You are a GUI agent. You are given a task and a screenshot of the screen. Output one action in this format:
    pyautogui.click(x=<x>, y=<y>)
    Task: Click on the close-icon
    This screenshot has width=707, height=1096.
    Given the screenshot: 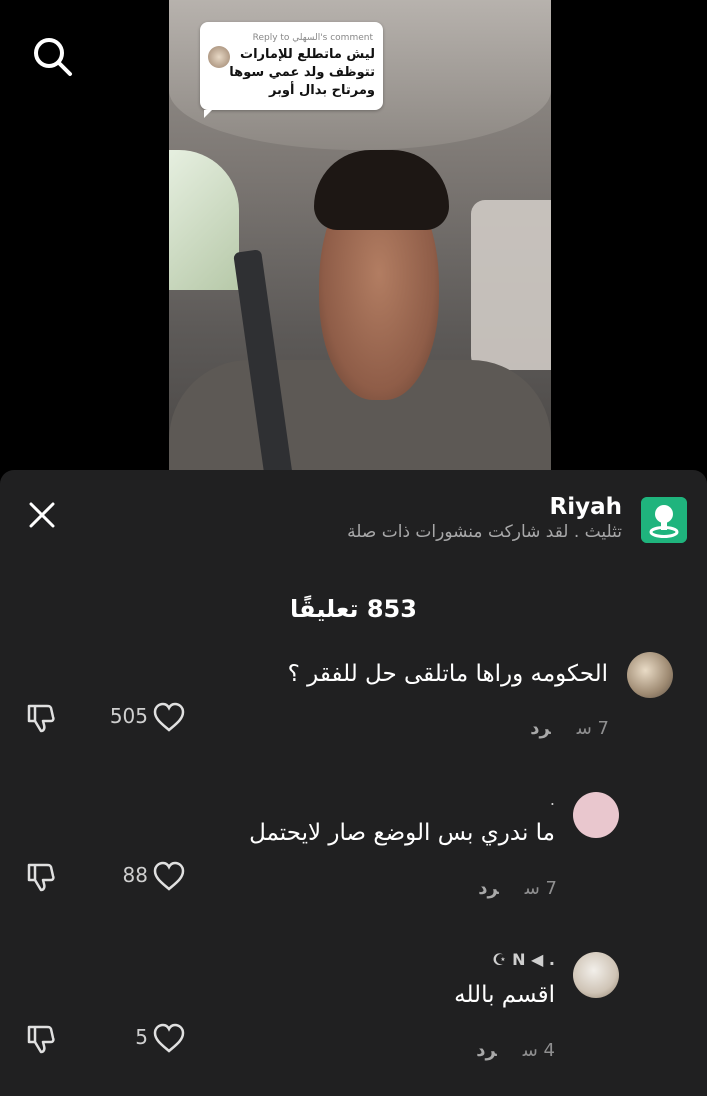 What is the action you would take?
    pyautogui.click(x=42, y=515)
    